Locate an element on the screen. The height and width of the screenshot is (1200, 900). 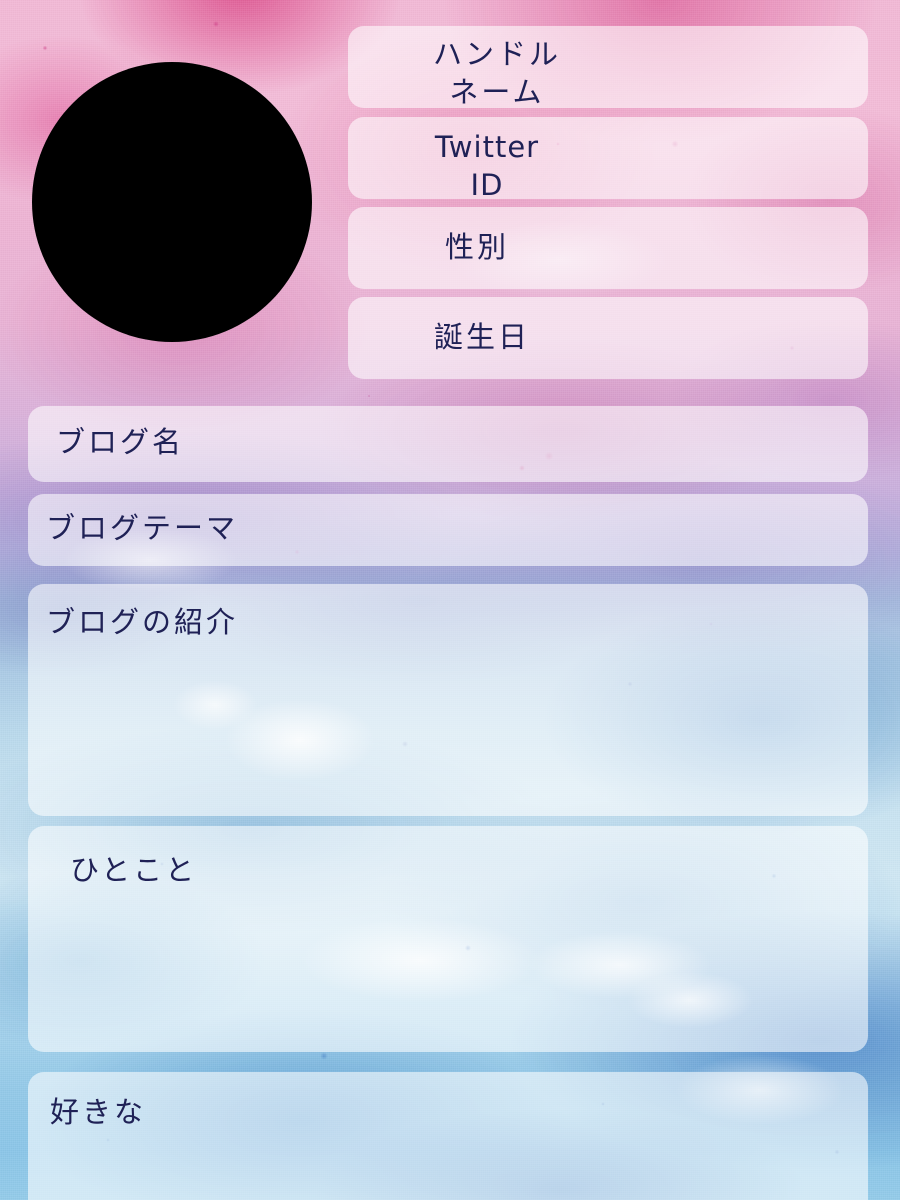
field-blog-theme: ブログテーマ is located at coordinates (448, 530).